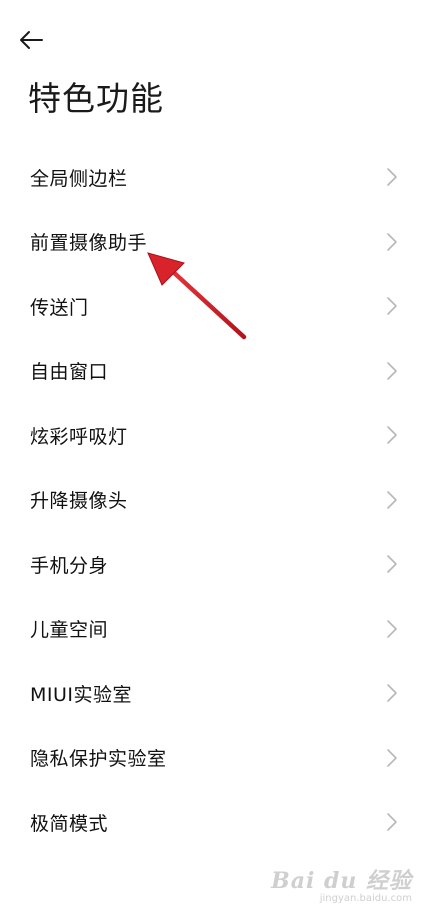 This screenshot has width=430, height=916. I want to click on menu-item-kids-space: 儿童空间, so click(215, 629).